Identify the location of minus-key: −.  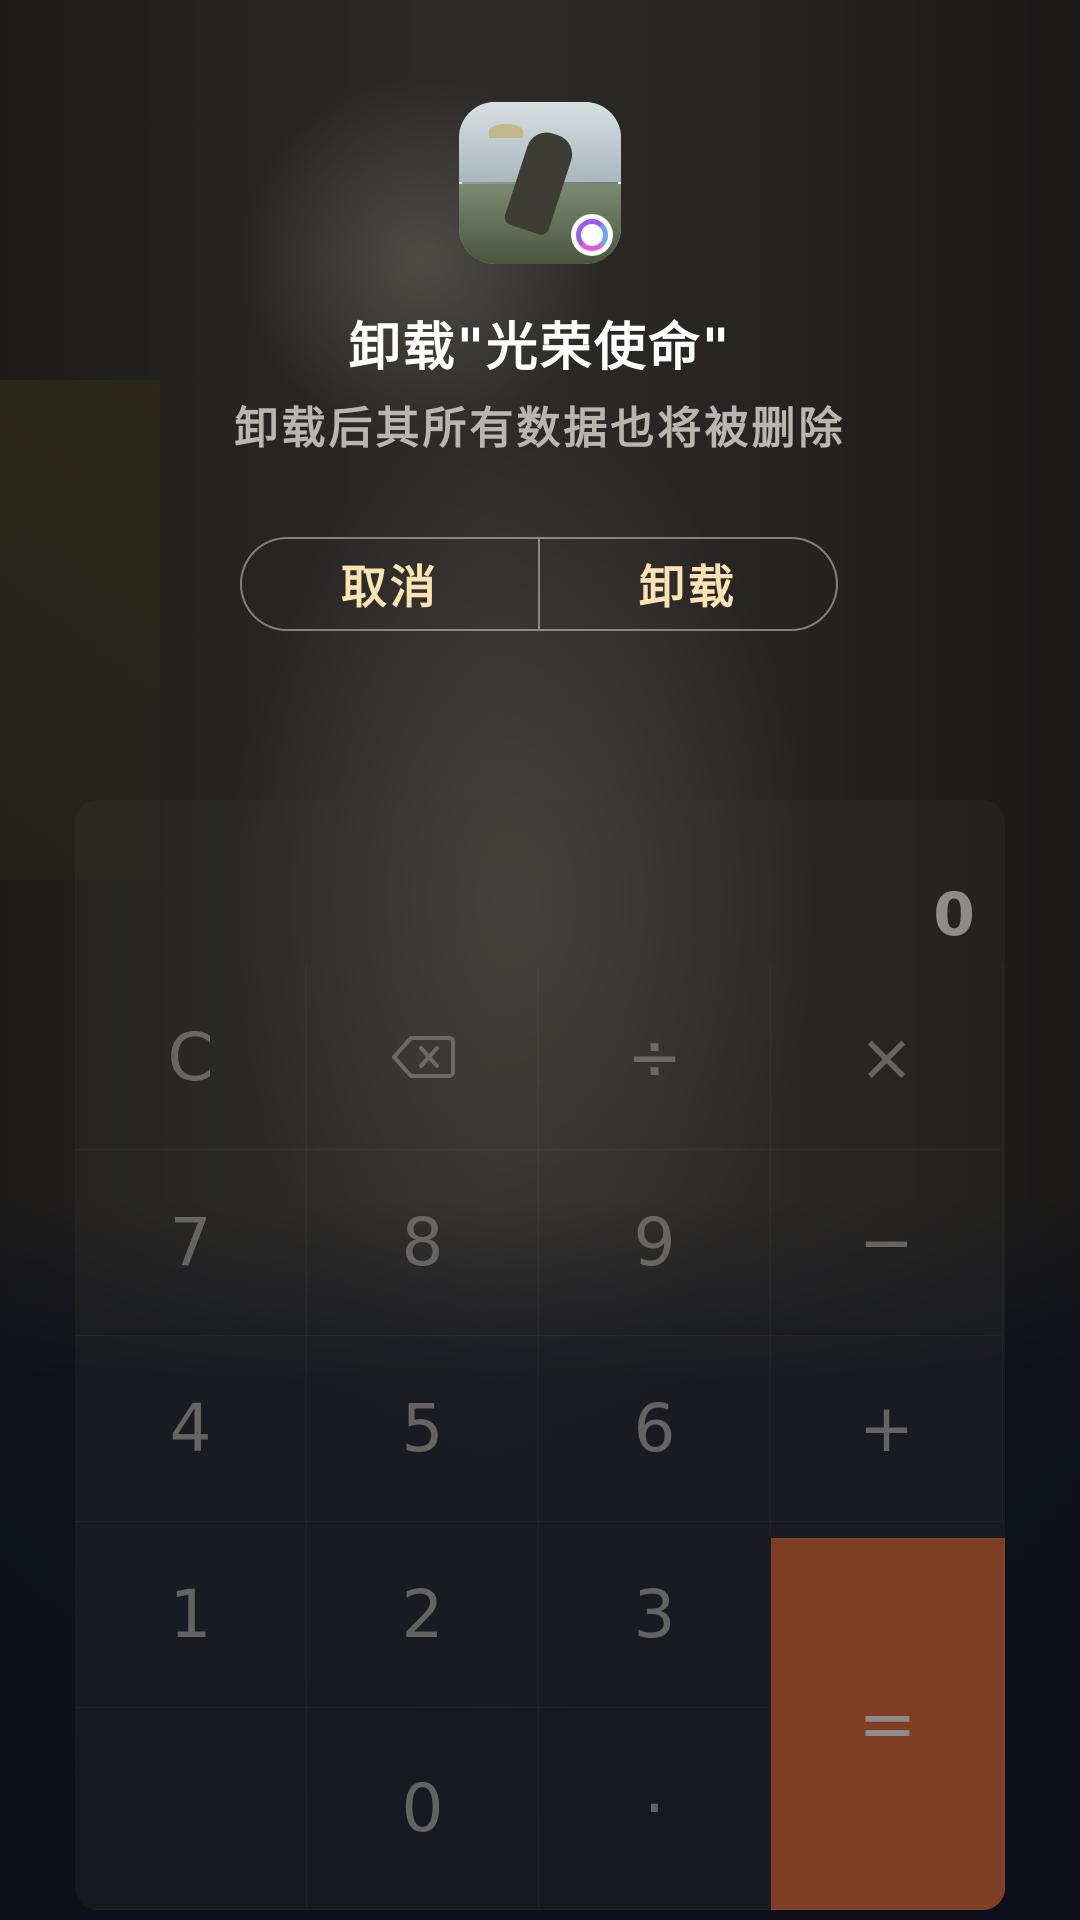
(887, 1243).